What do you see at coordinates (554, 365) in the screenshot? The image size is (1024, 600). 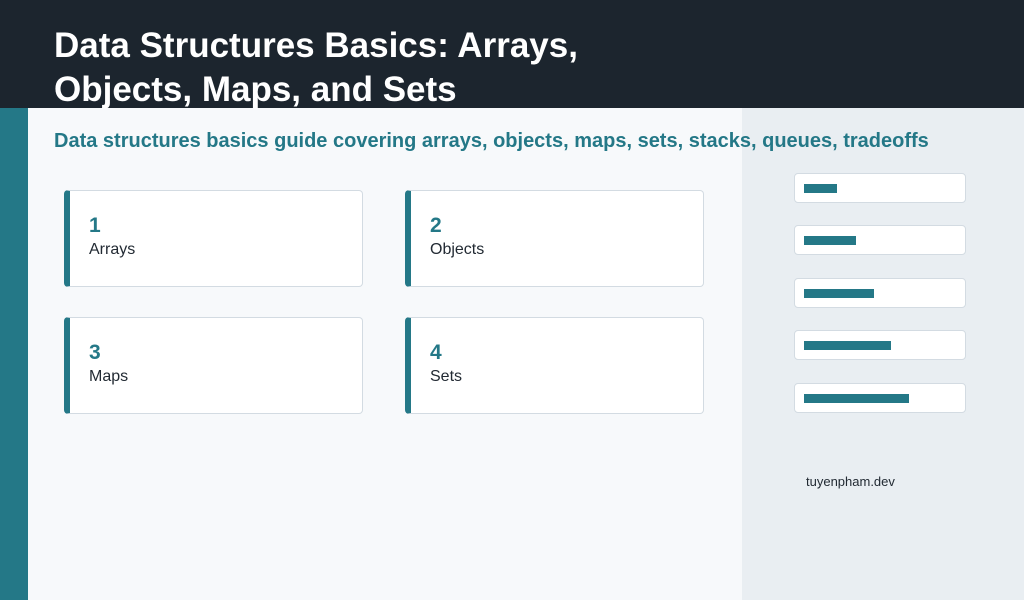 I see `card-sets: 4 Sets` at bounding box center [554, 365].